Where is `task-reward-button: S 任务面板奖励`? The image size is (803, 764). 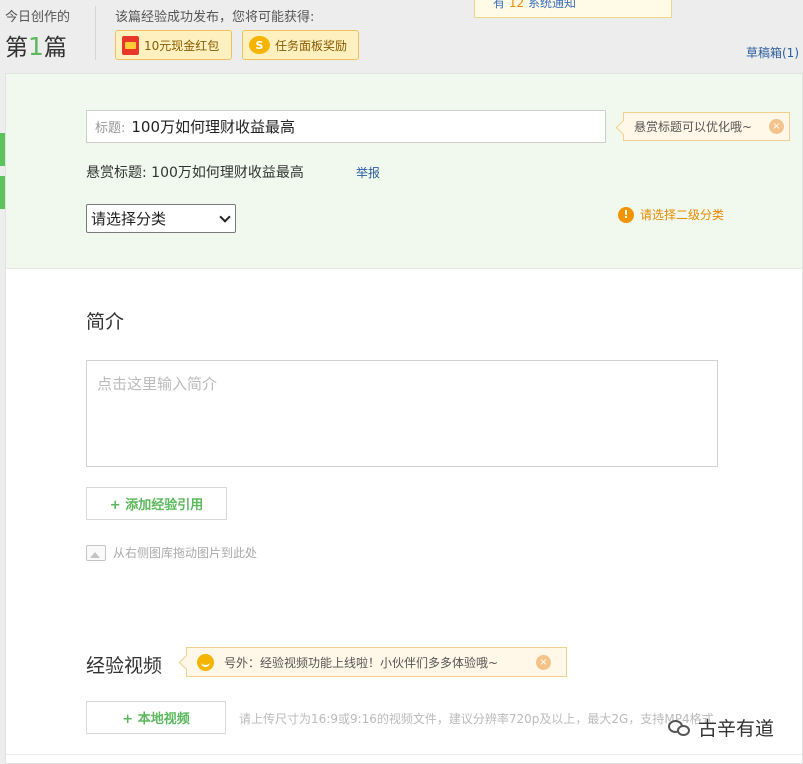 task-reward-button: S 任务面板奖励 is located at coordinates (300, 45).